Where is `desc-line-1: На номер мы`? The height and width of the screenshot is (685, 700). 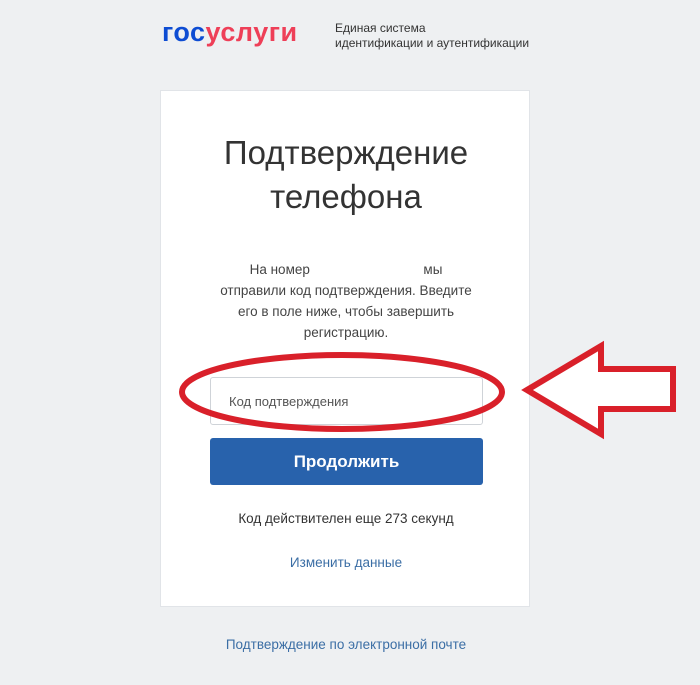
desc-line-1: На номер мы is located at coordinates (346, 269).